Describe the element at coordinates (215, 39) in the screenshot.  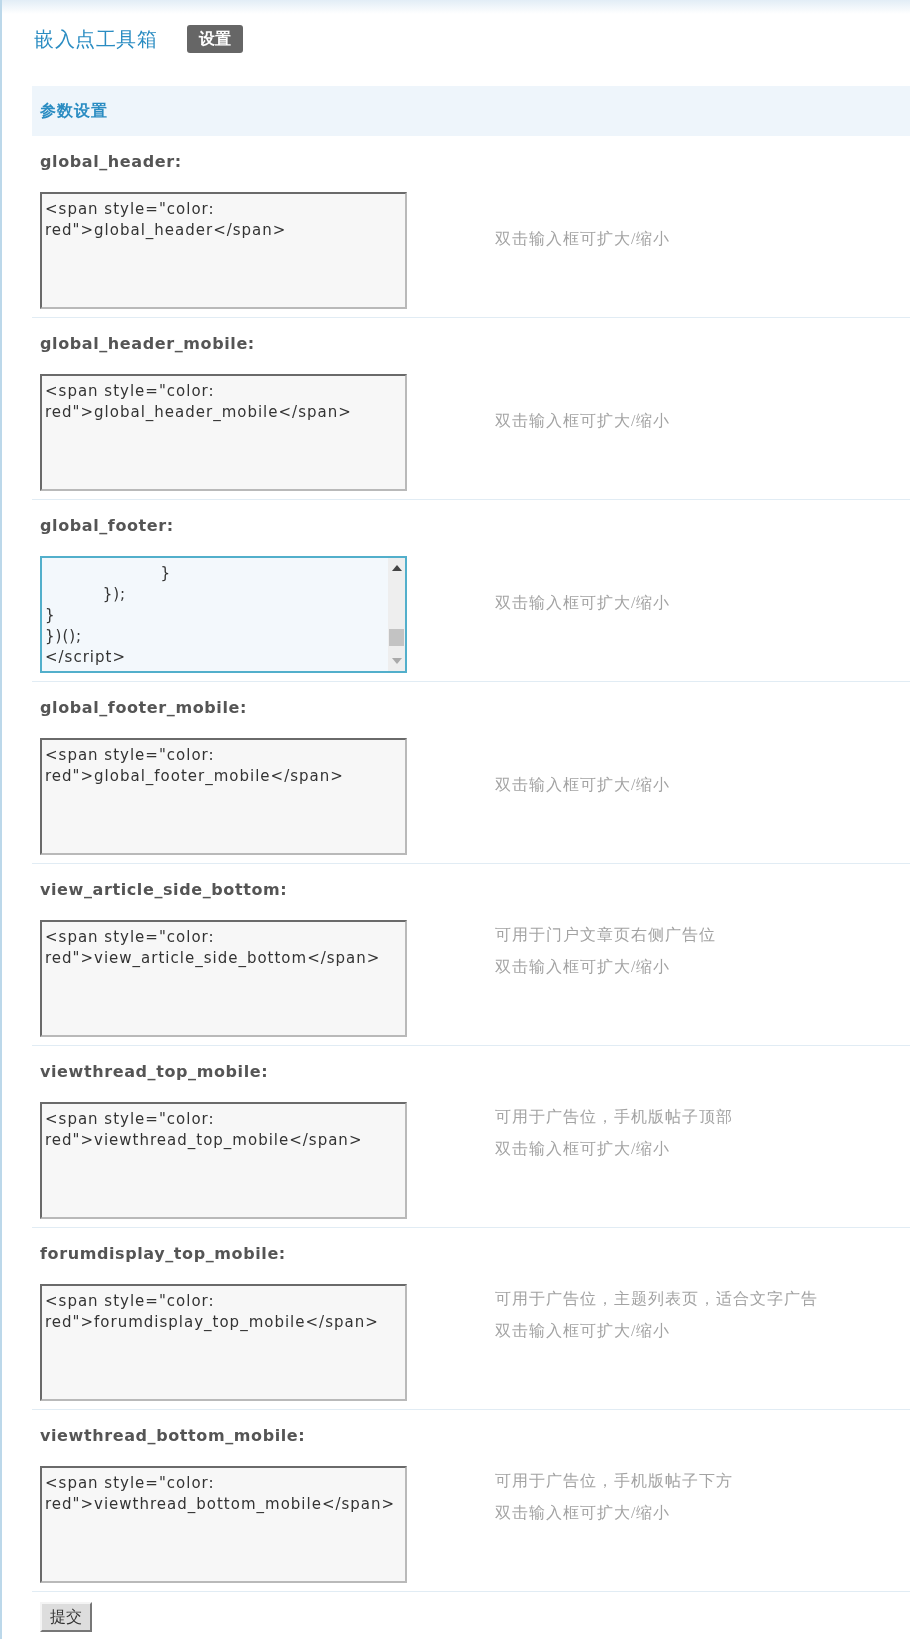
I see `settings-tab: 设置` at that location.